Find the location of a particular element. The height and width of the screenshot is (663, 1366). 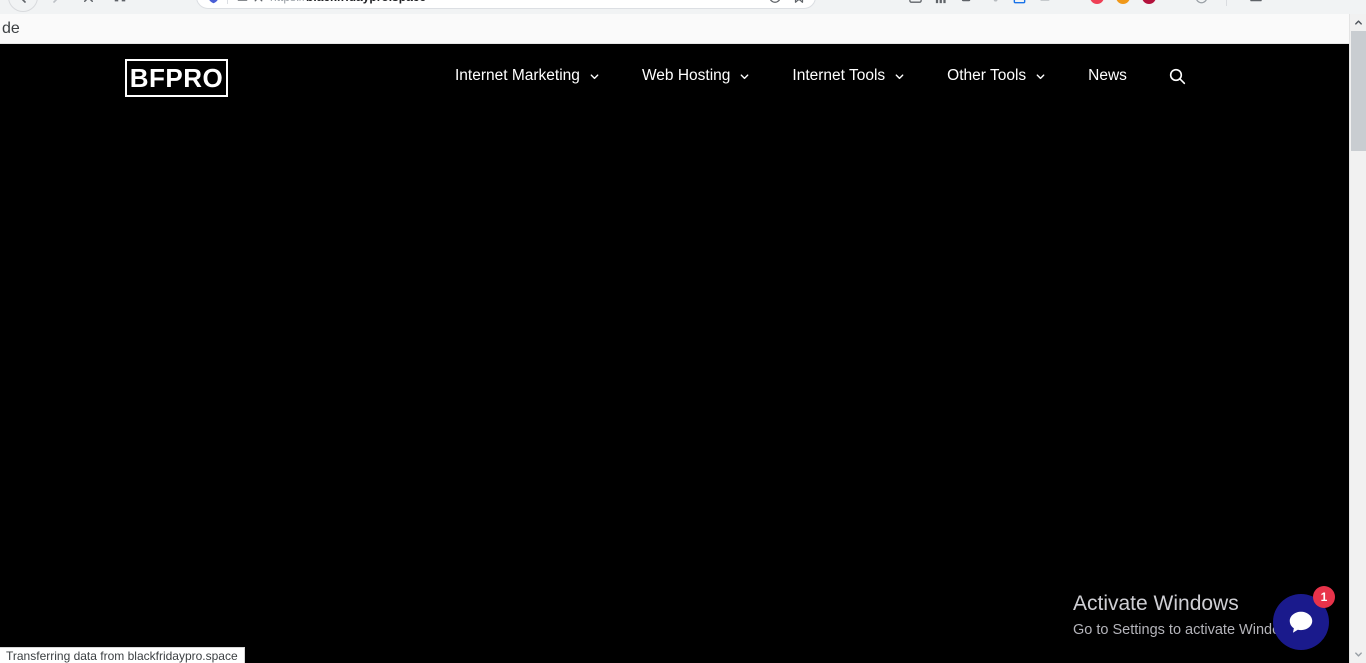

tools-glyph is located at coordinates (995, 1).